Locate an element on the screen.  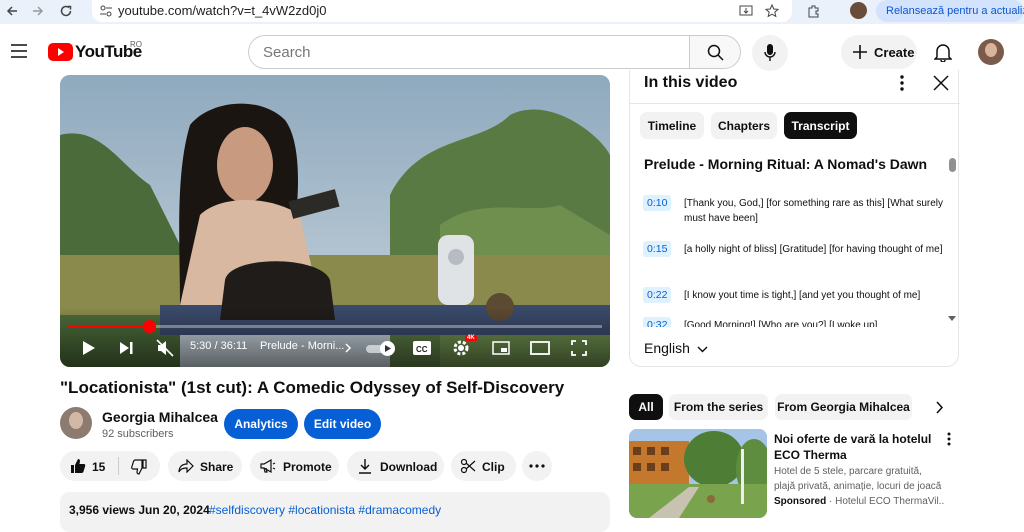
thumbs-down-icon is located at coordinates (139, 467).